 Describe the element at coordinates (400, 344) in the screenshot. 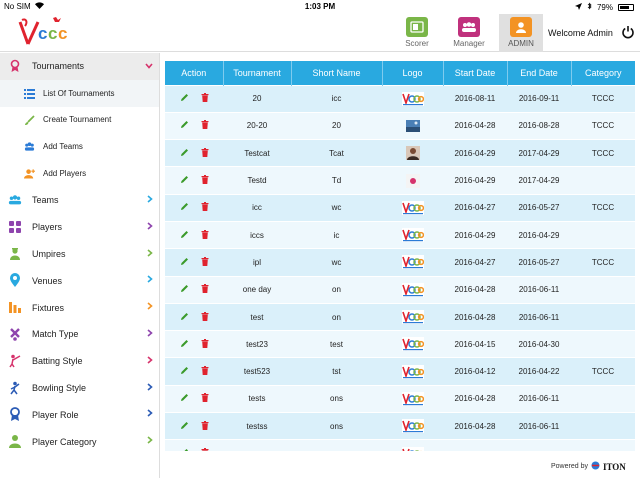

I see `table-row: test23 test 2016-04-15 2016-04-30` at that location.